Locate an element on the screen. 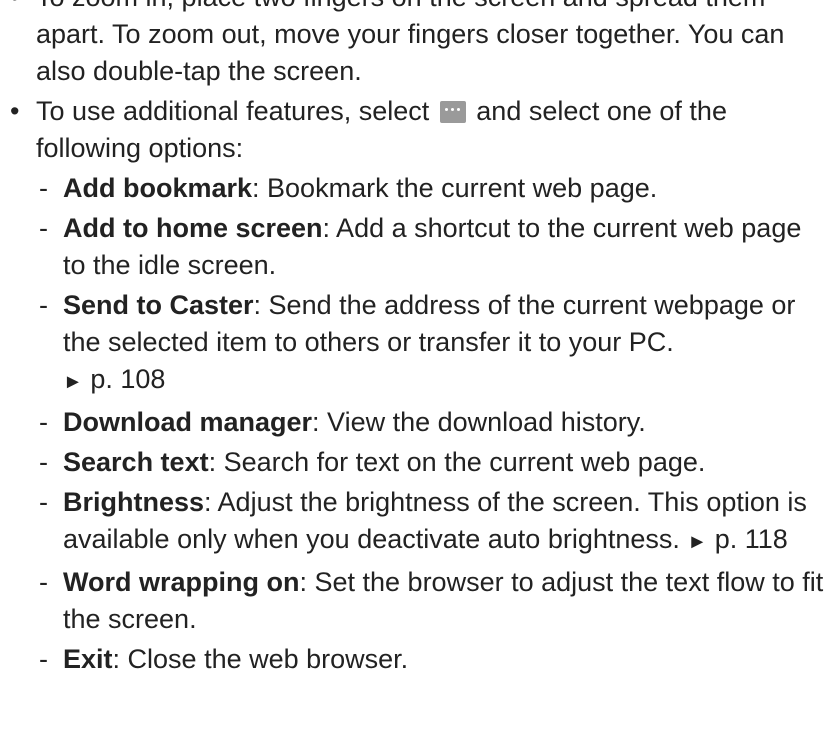 The height and width of the screenshot is (739, 827). option-term: Add bookmark is located at coordinates (158, 188).